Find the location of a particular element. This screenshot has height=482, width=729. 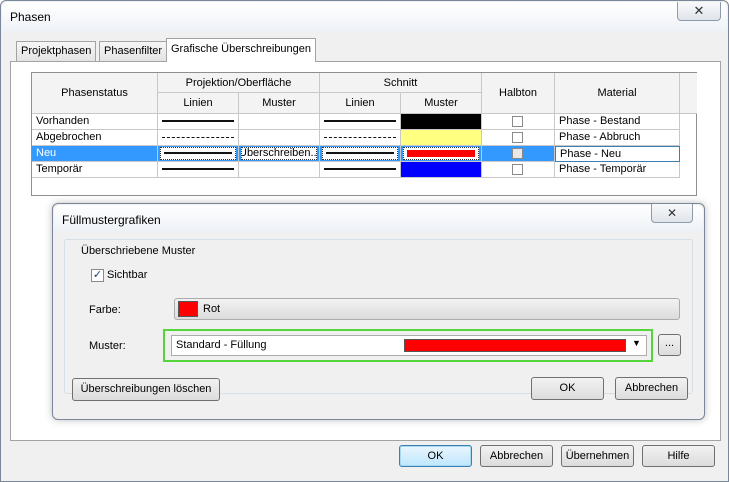

visible-label: Sichtbar is located at coordinates (127, 275).